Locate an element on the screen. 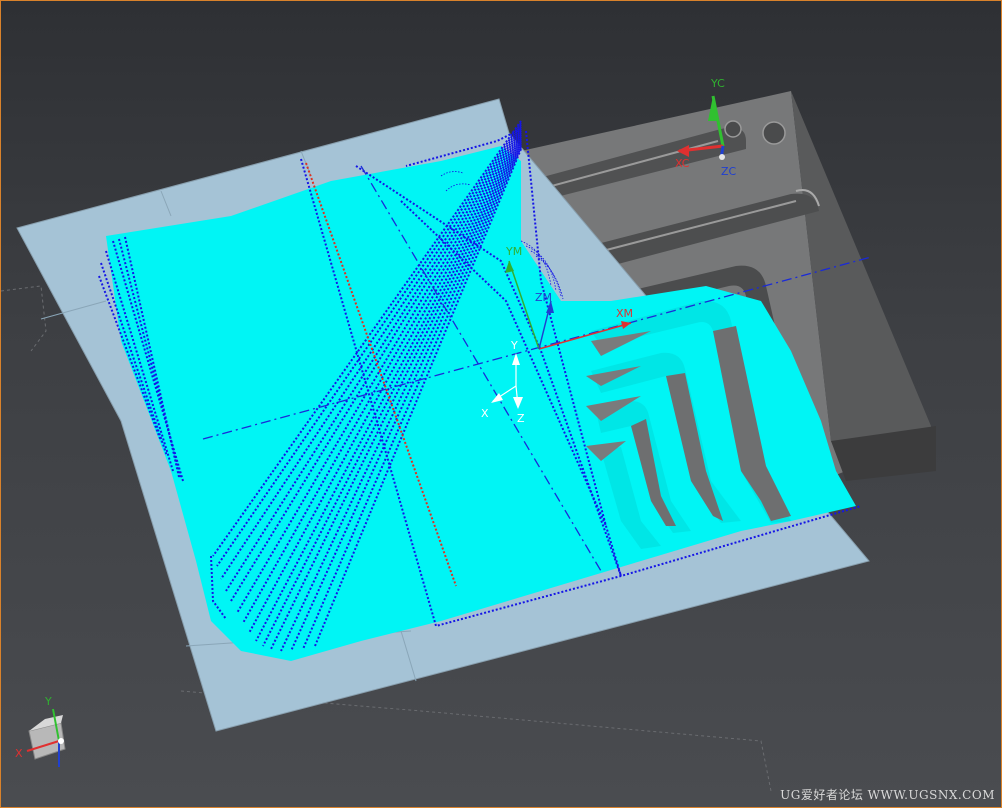  work-x-label: X is located at coordinates (485, 413).